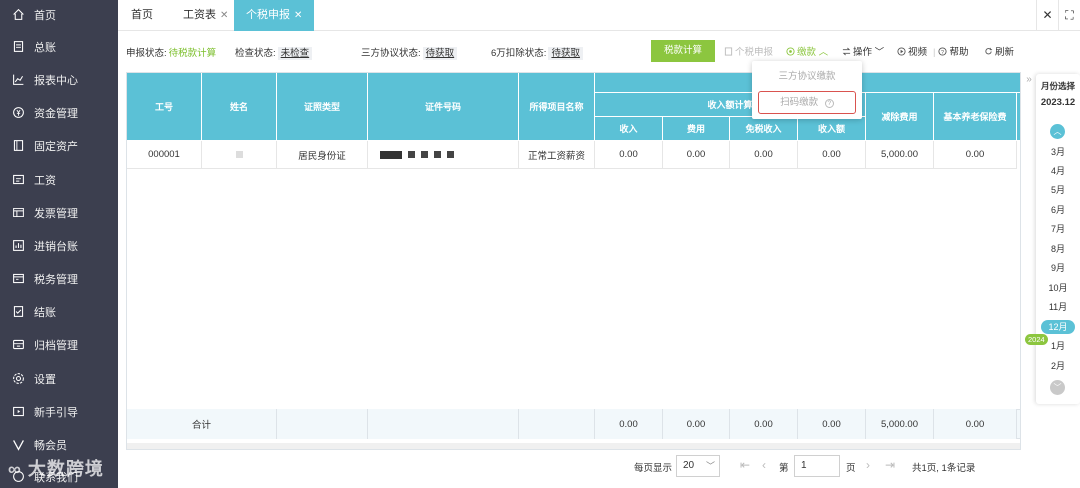  Describe the element at coordinates (764, 465) in the screenshot. I see `prev-page-icon: ‹` at that location.